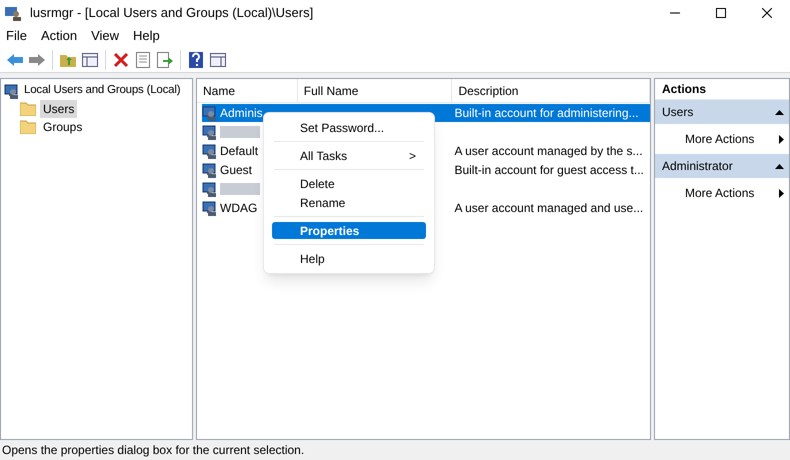  Describe the element at coordinates (349, 155) in the screenshot. I see `menu-item: All Tasks >` at that location.